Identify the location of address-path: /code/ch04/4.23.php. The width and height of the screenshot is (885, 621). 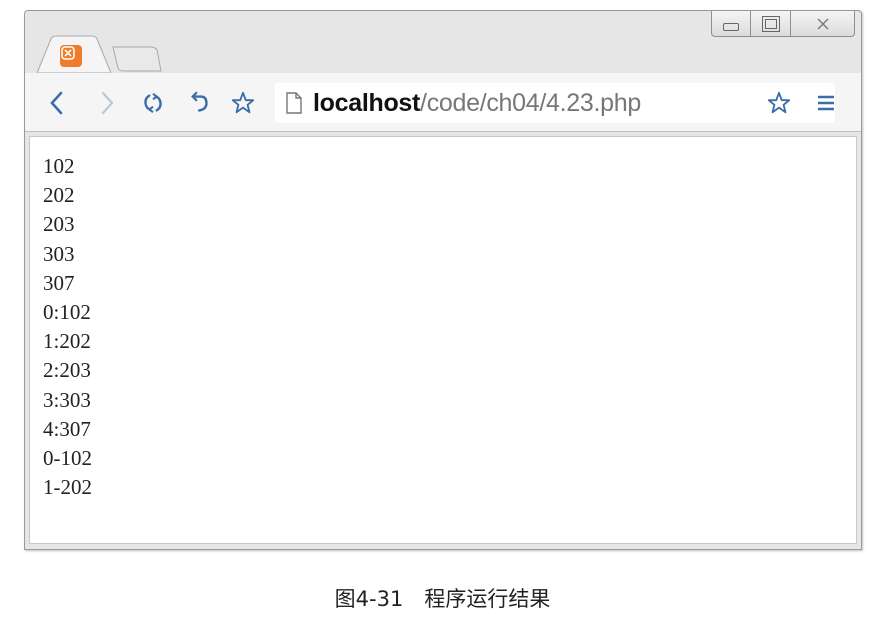
(530, 102).